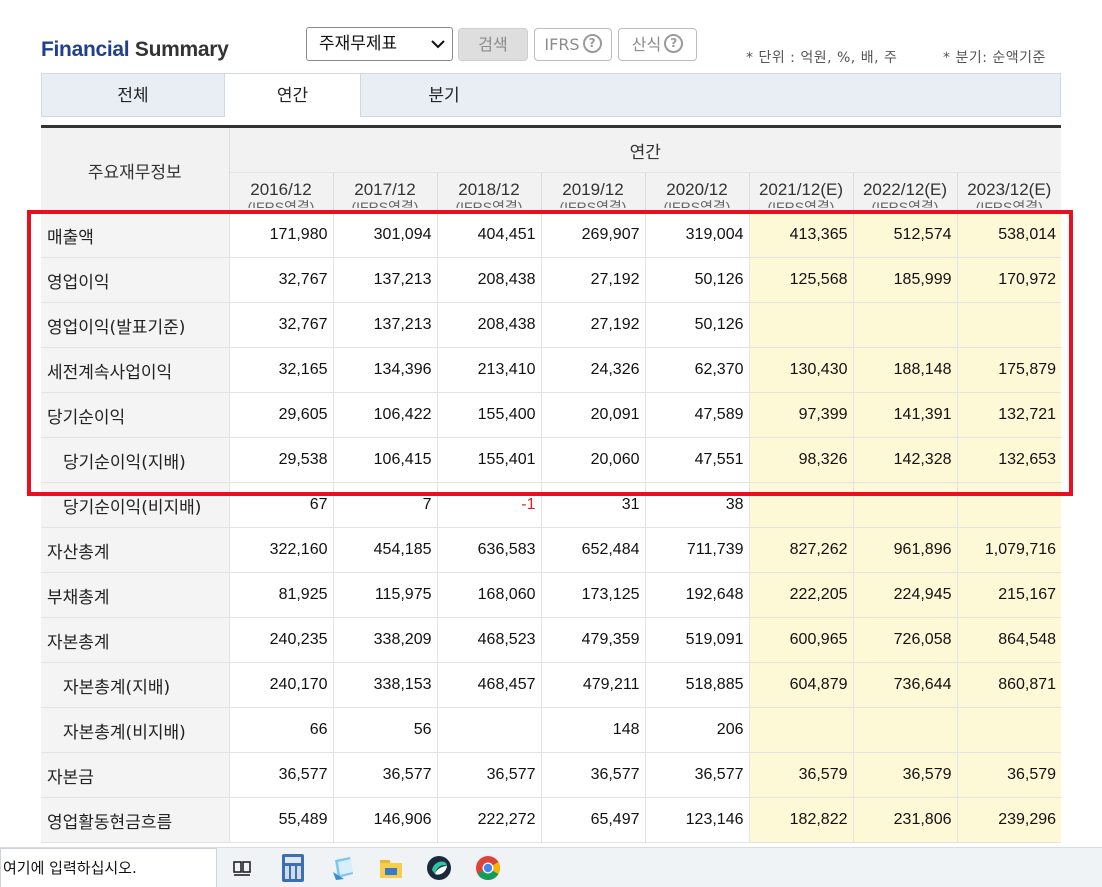 This screenshot has width=1102, height=887. I want to click on year-label: 2023/12(E), so click(1009, 189).